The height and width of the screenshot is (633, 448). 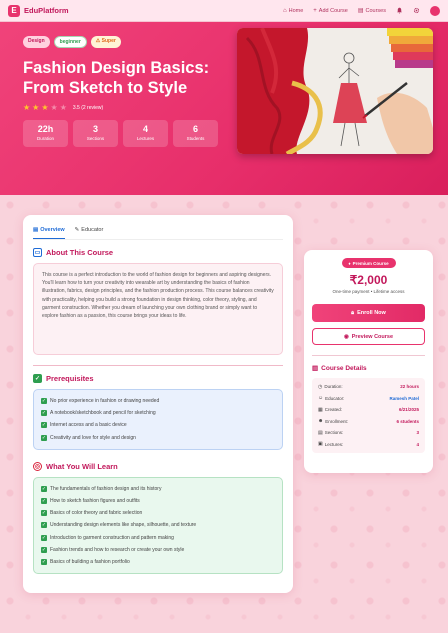 I want to click on book-open-icon: ▭, so click(x=37, y=252).